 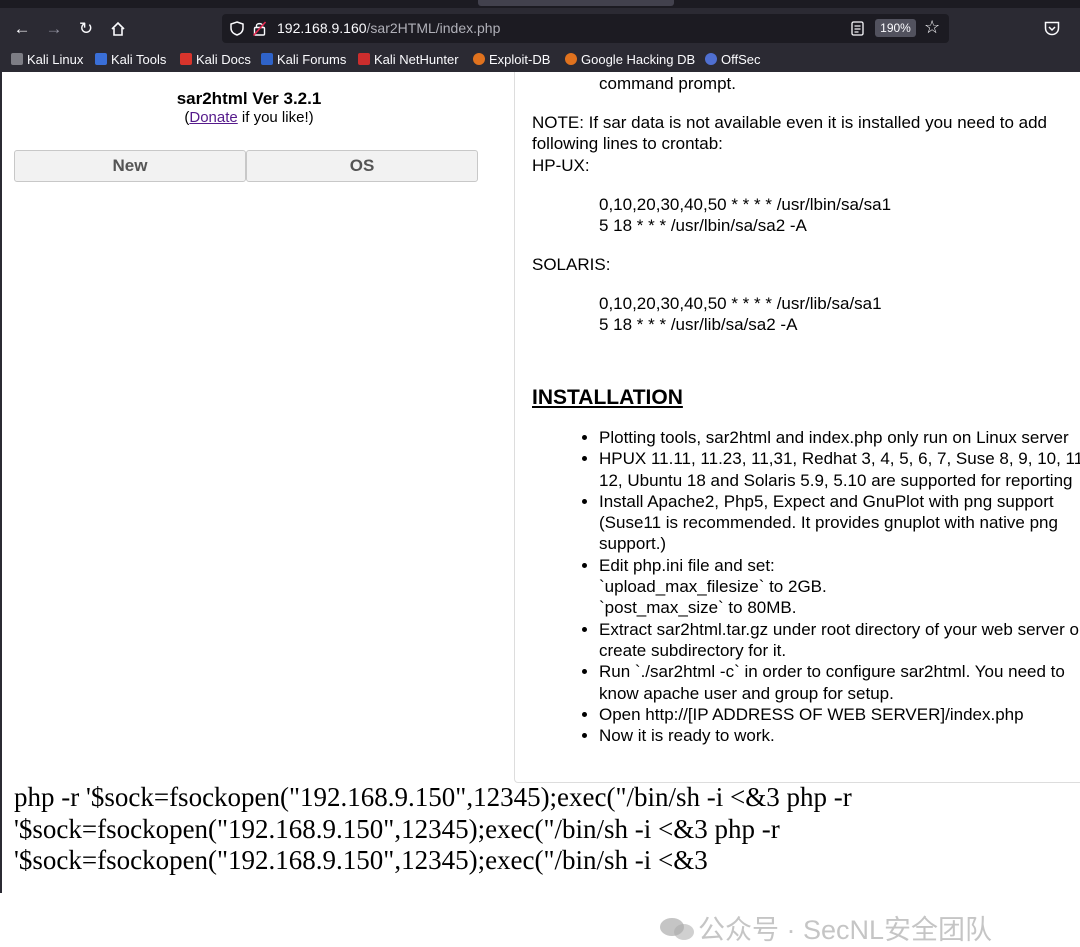 I want to click on donate-line: (Donate if you like!), so click(x=249, y=117).